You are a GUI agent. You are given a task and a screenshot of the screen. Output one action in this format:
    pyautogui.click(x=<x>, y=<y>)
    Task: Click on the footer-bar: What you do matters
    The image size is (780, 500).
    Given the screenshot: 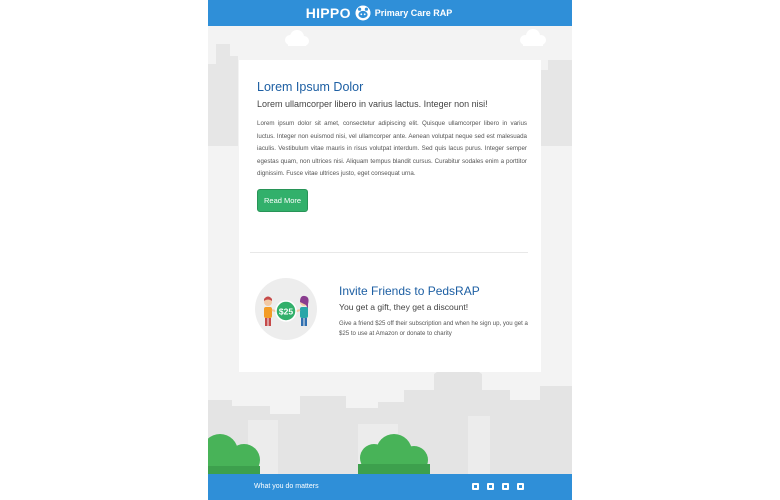 What is the action you would take?
    pyautogui.click(x=390, y=487)
    